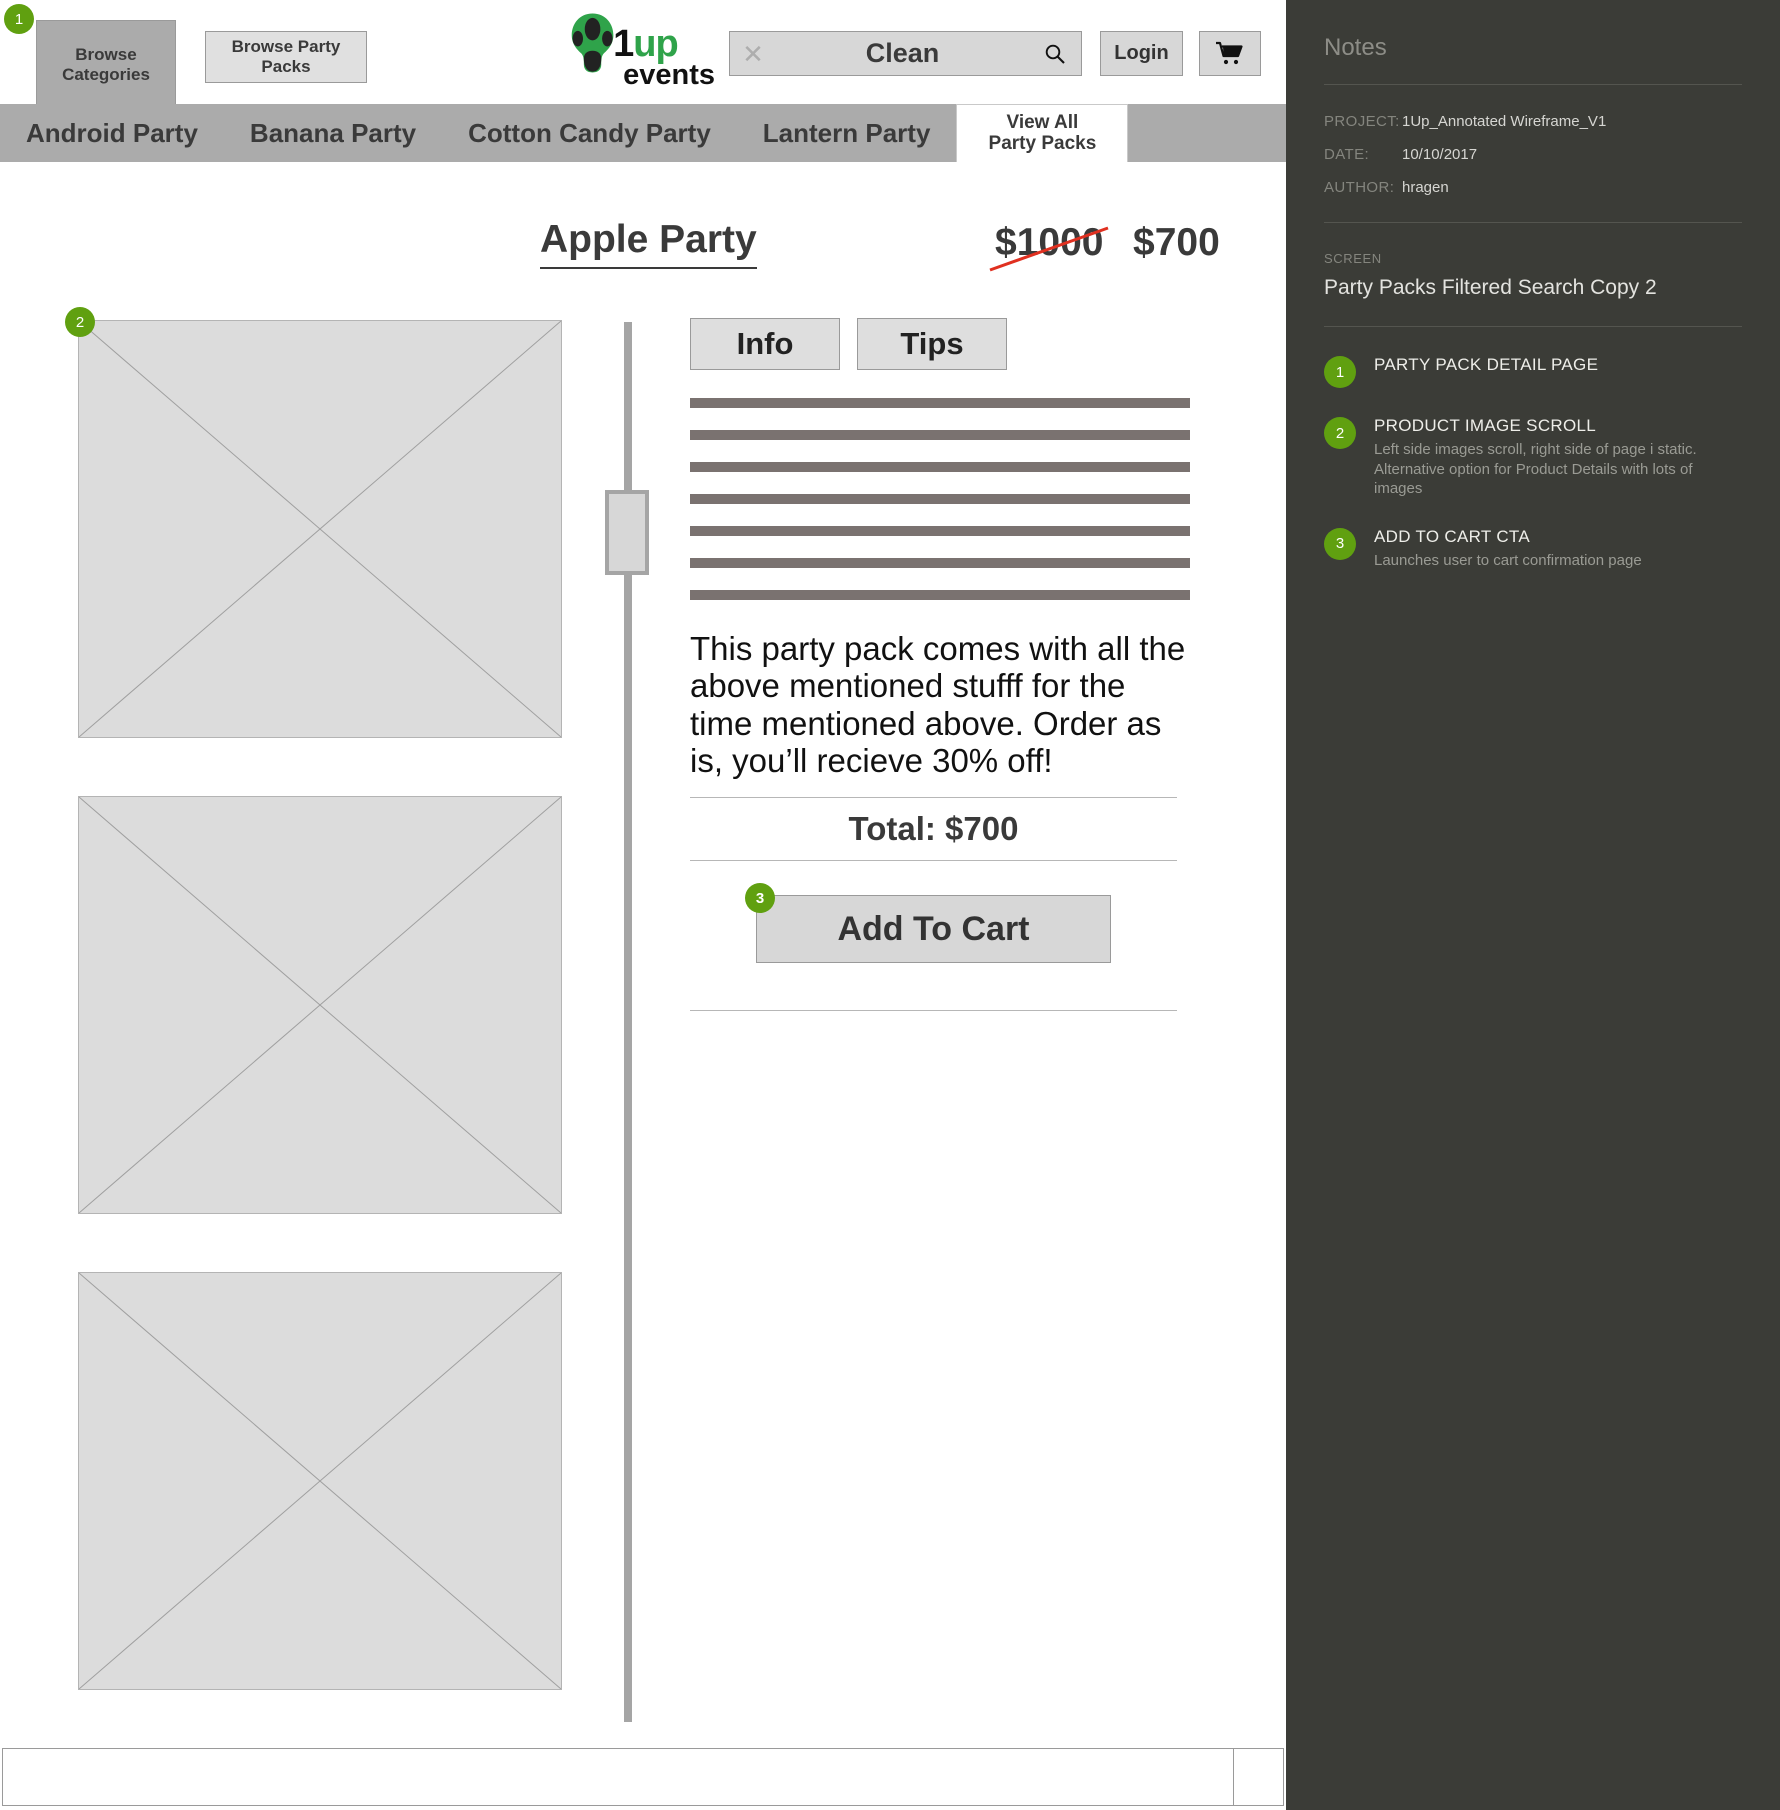 The height and width of the screenshot is (1810, 1780). I want to click on category-view-all-party-packs: View All Party Packs, so click(1042, 133).